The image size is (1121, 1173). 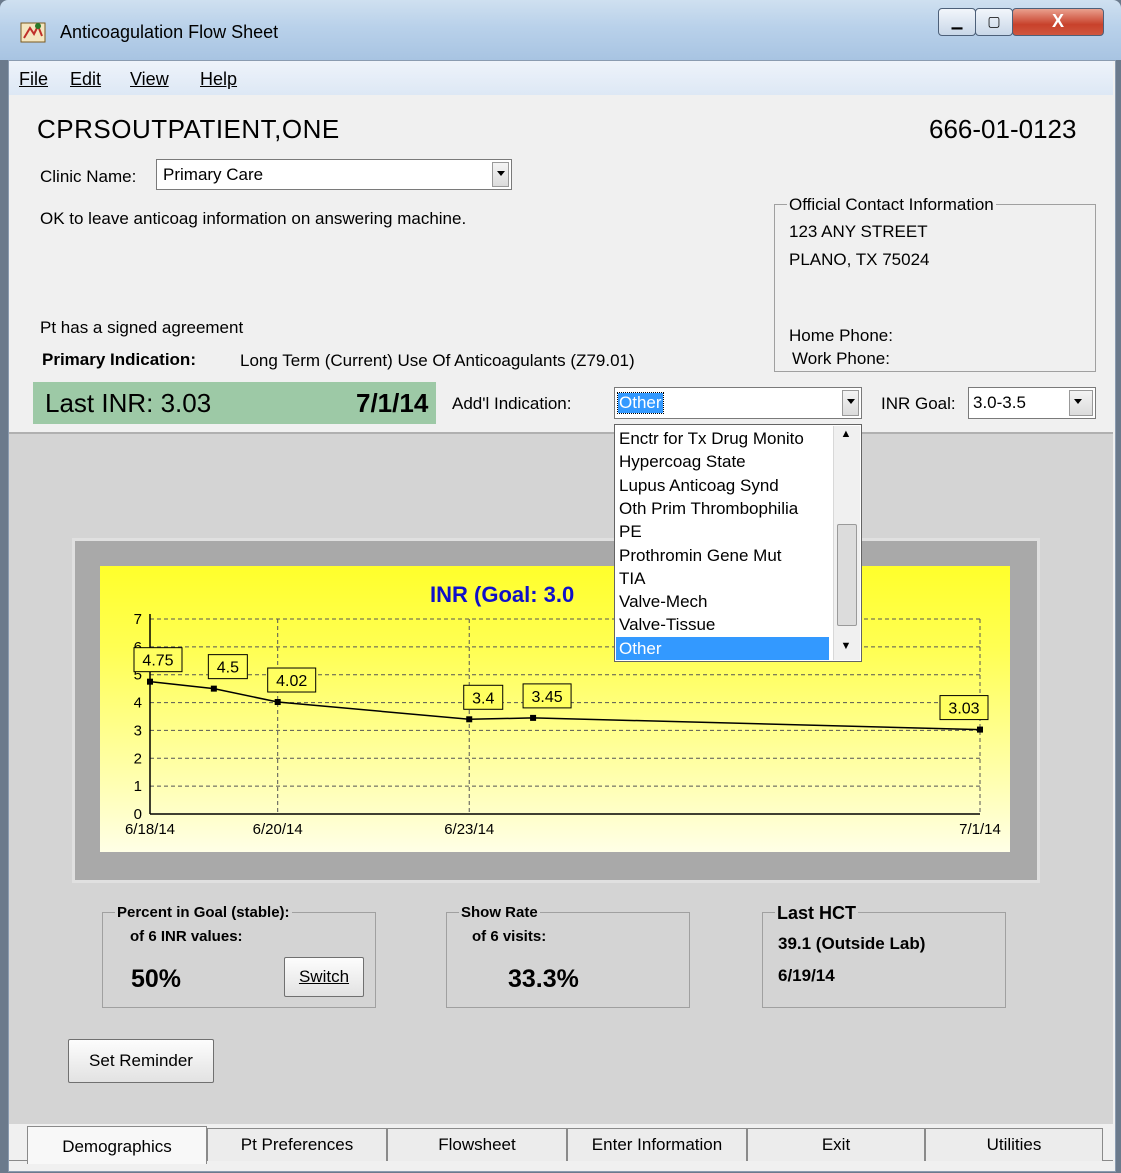 I want to click on tab-label: Enter Information, so click(x=657, y=1144).